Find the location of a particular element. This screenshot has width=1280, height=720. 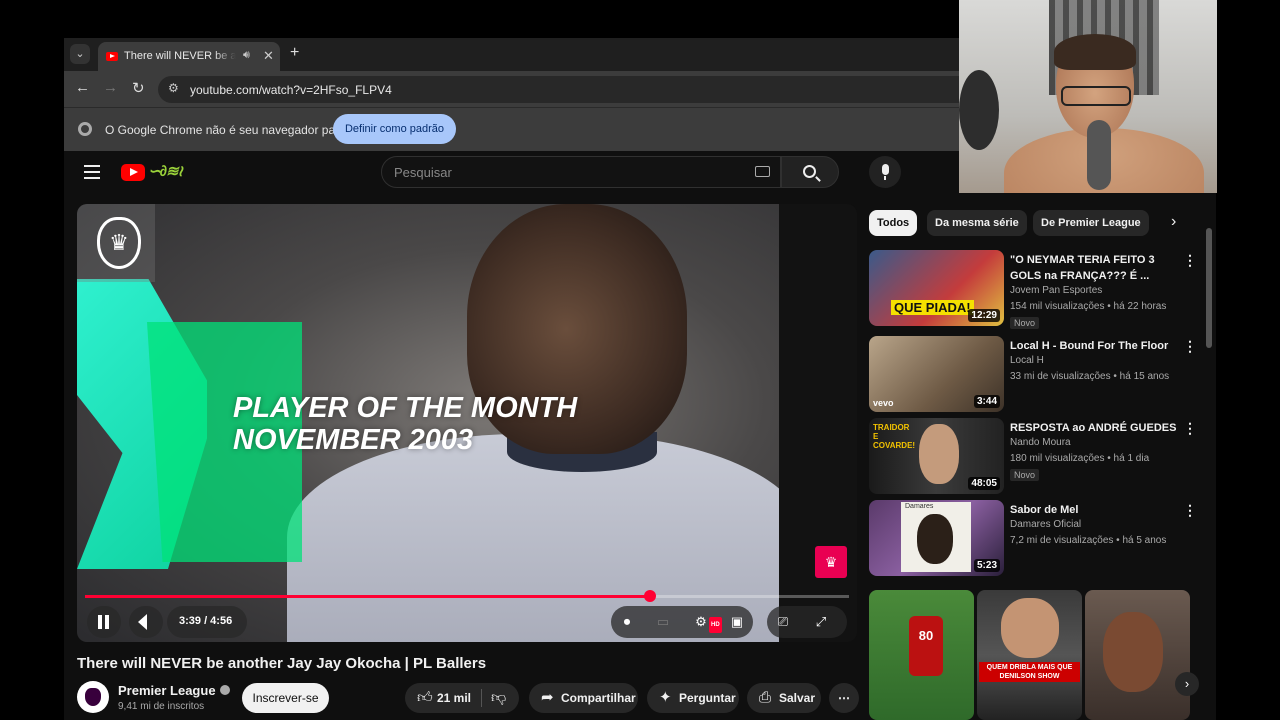

webcam-overlay is located at coordinates (1088, 96).